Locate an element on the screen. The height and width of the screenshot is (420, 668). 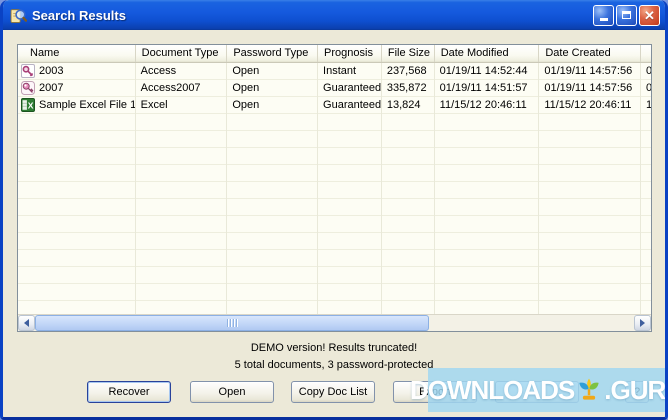
cell: 01/19/11 14:52:44 is located at coordinates (487, 71).